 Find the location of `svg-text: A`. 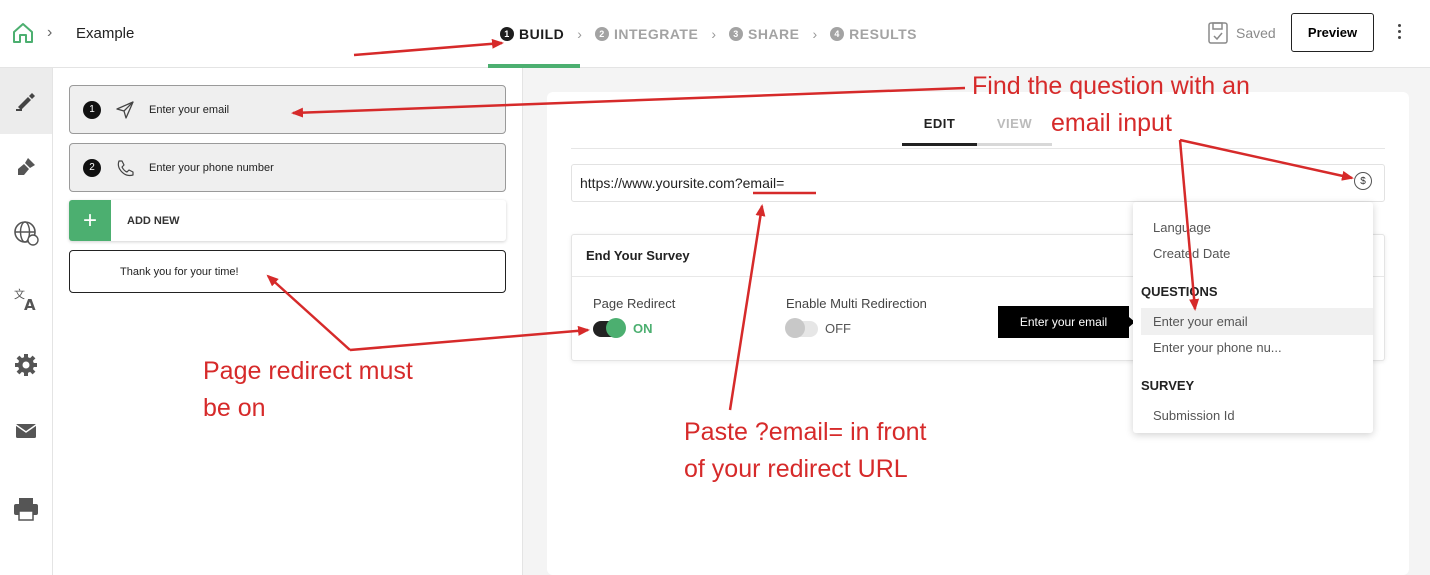

svg-text: A is located at coordinates (30, 304).